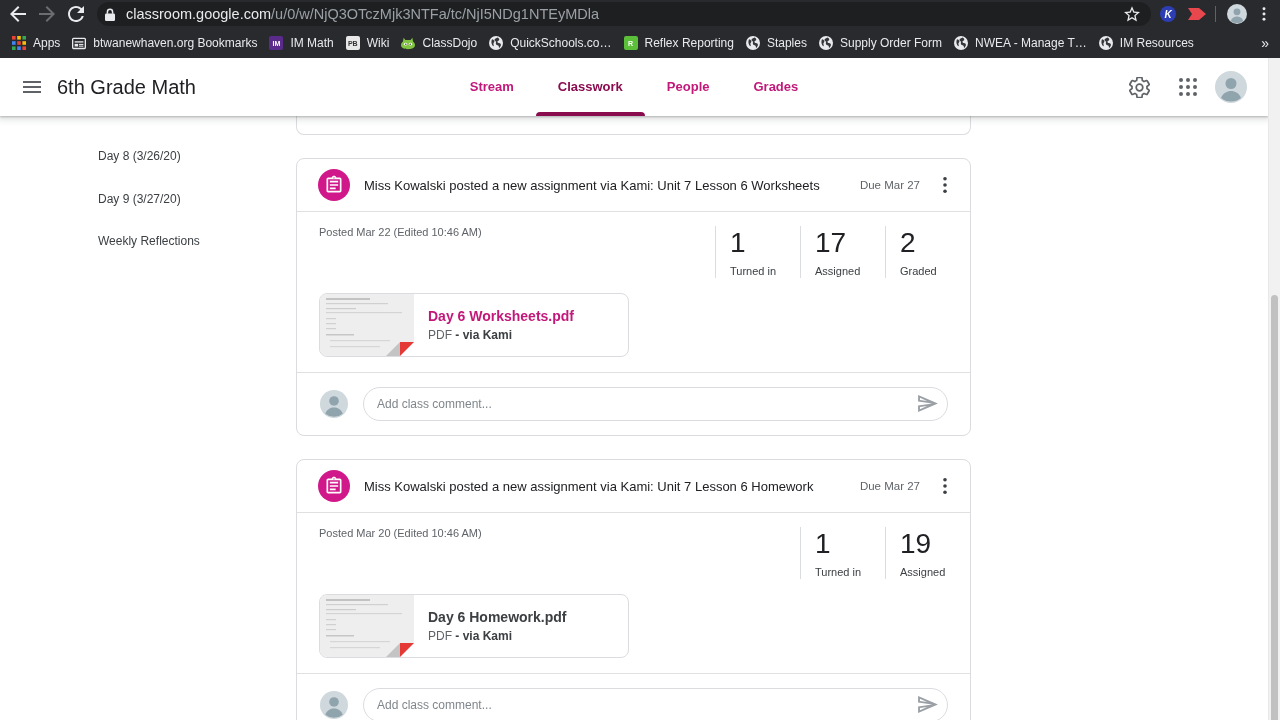  What do you see at coordinates (605, 185) in the screenshot?
I see `assignment-title: Miss Kowalski posted a new assignment via Kami: Unit 7 Lesson 6 Worksheets` at bounding box center [605, 185].